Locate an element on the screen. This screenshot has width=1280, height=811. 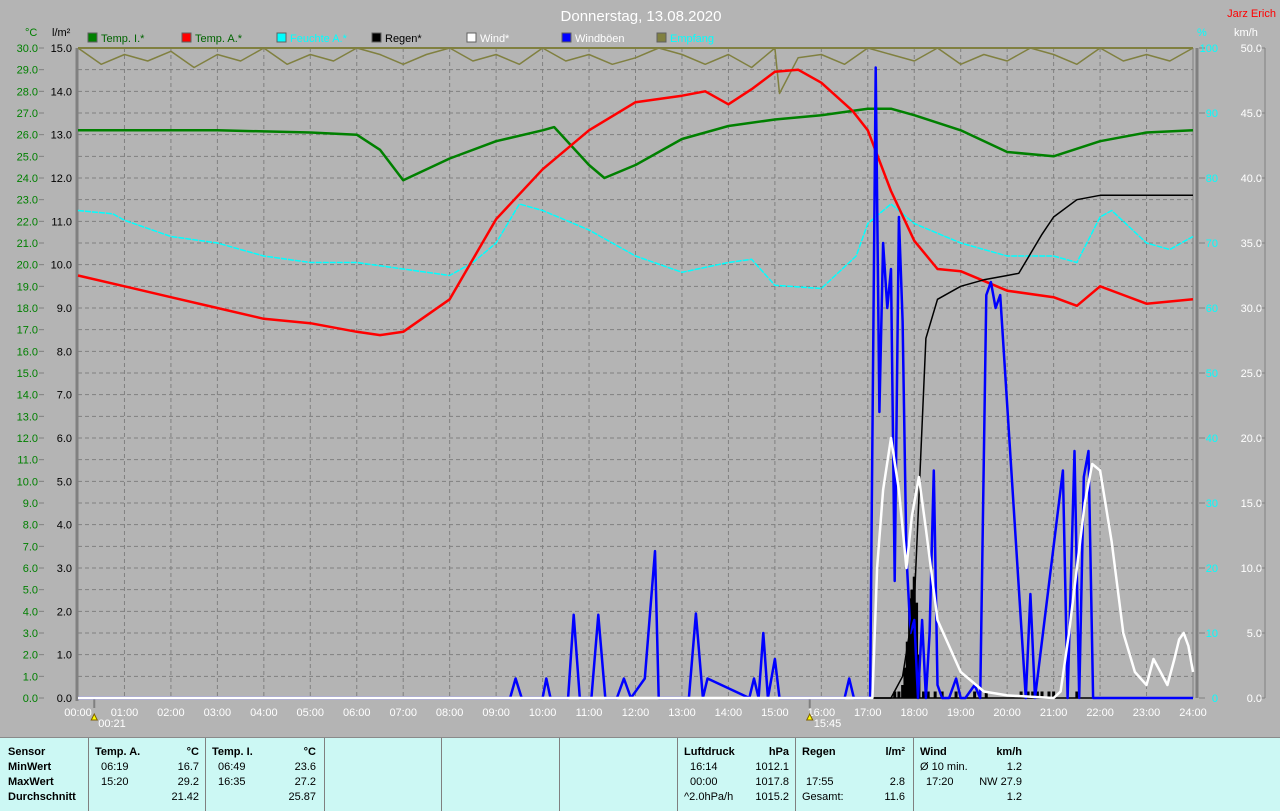
x-tick-label: 05:00 is located at coordinates (311, 713).